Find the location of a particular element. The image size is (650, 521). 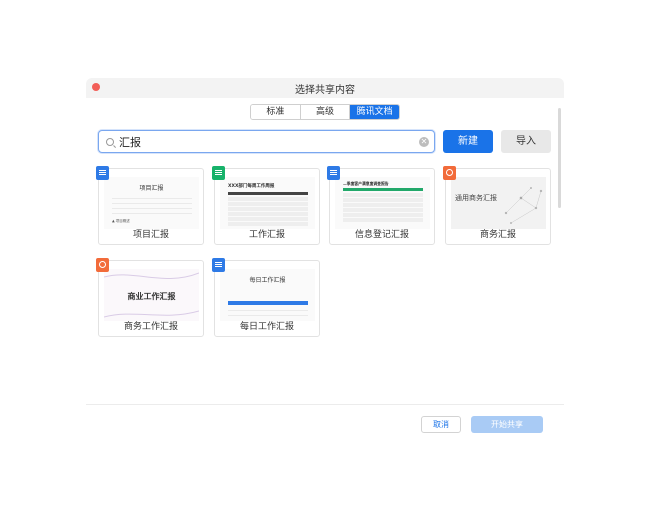

sheet-icon is located at coordinates (218, 173).